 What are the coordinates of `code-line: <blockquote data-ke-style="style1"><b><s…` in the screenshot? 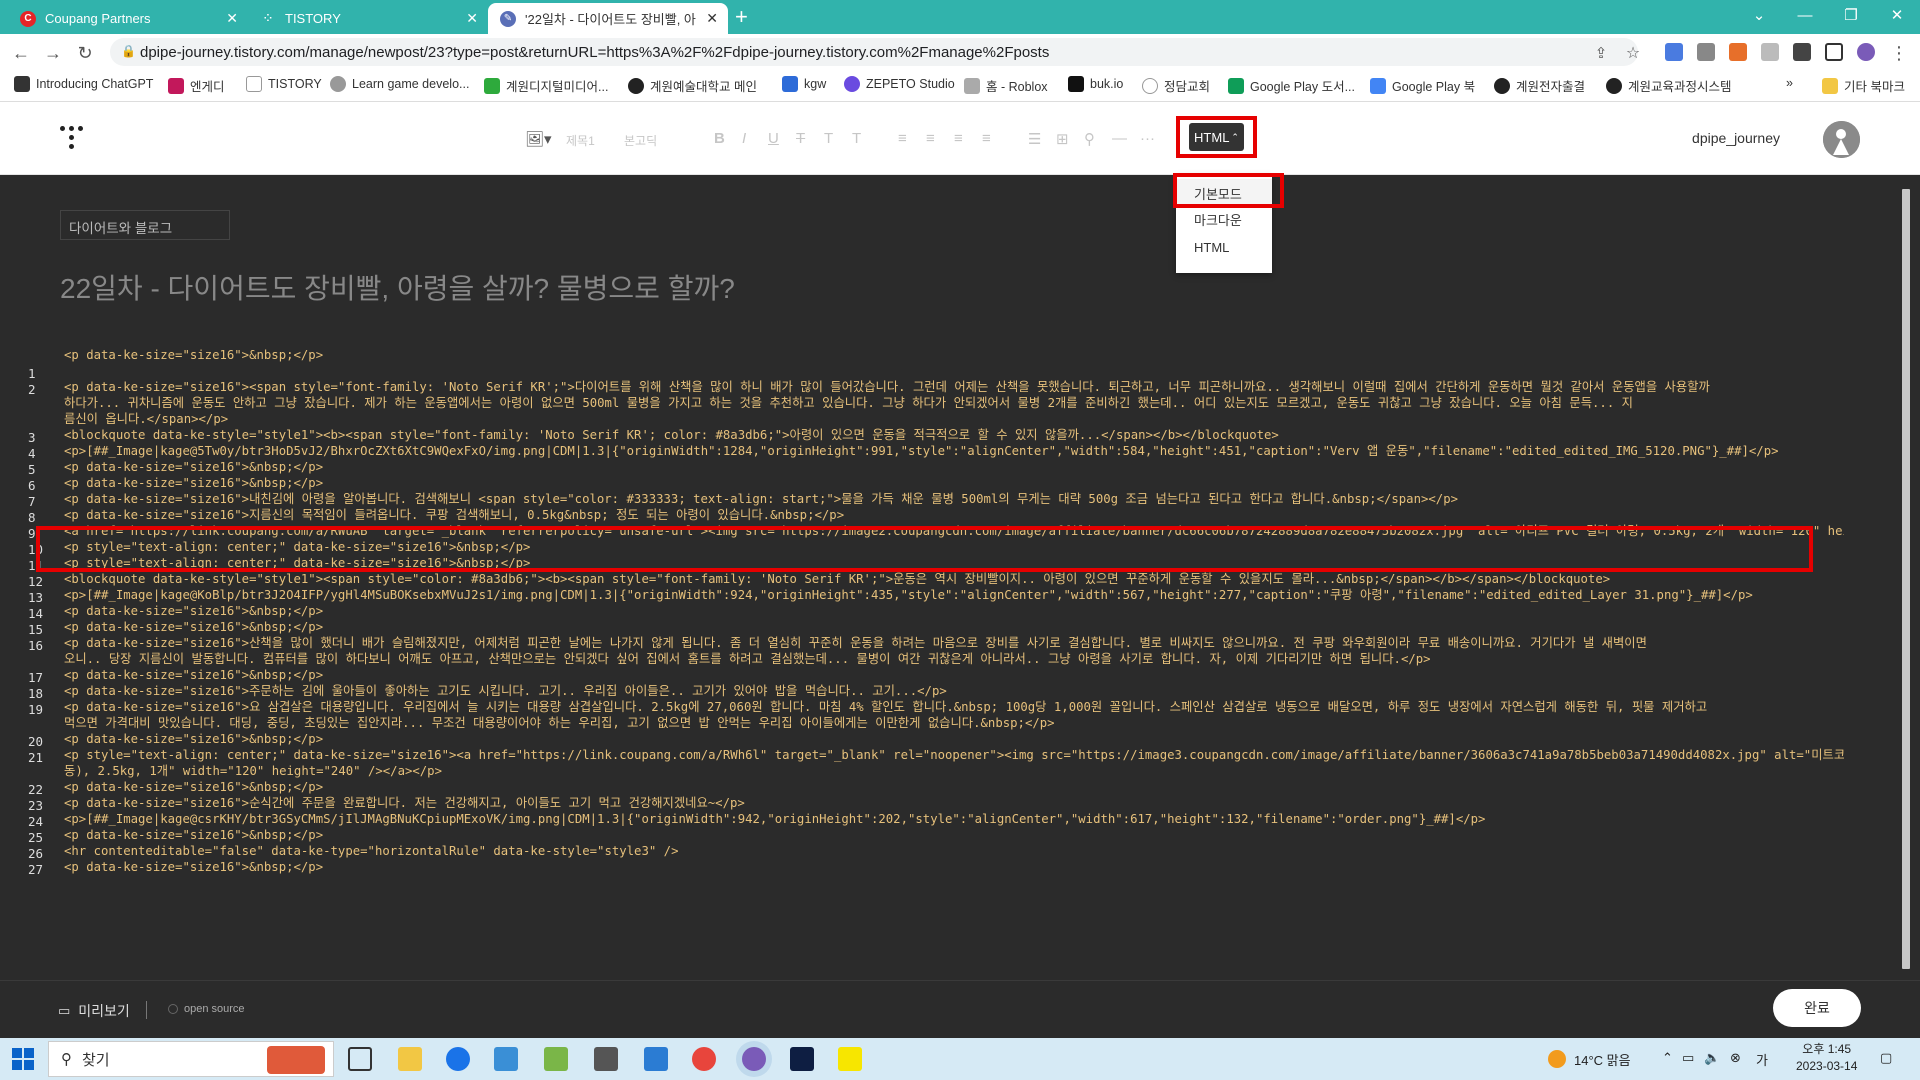 It's located at (954, 435).